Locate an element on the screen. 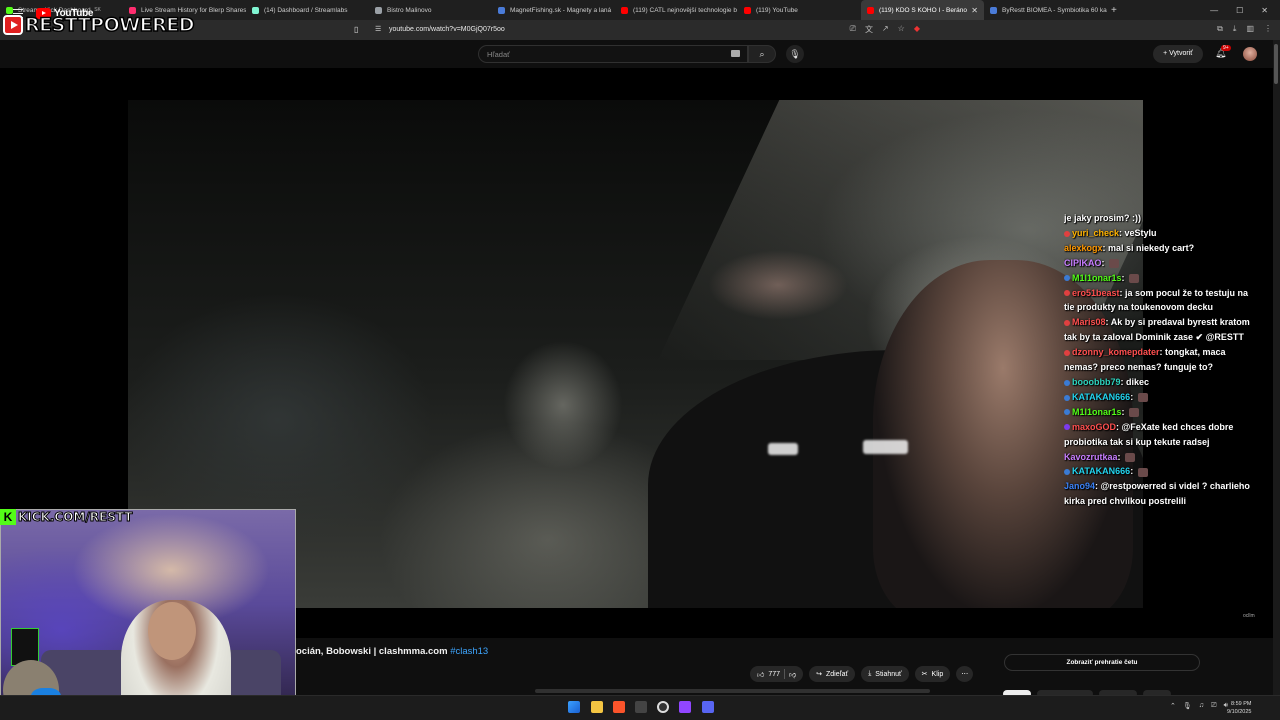 The image size is (1280, 720). share-button: ↪ Zdieľať is located at coordinates (832, 674).